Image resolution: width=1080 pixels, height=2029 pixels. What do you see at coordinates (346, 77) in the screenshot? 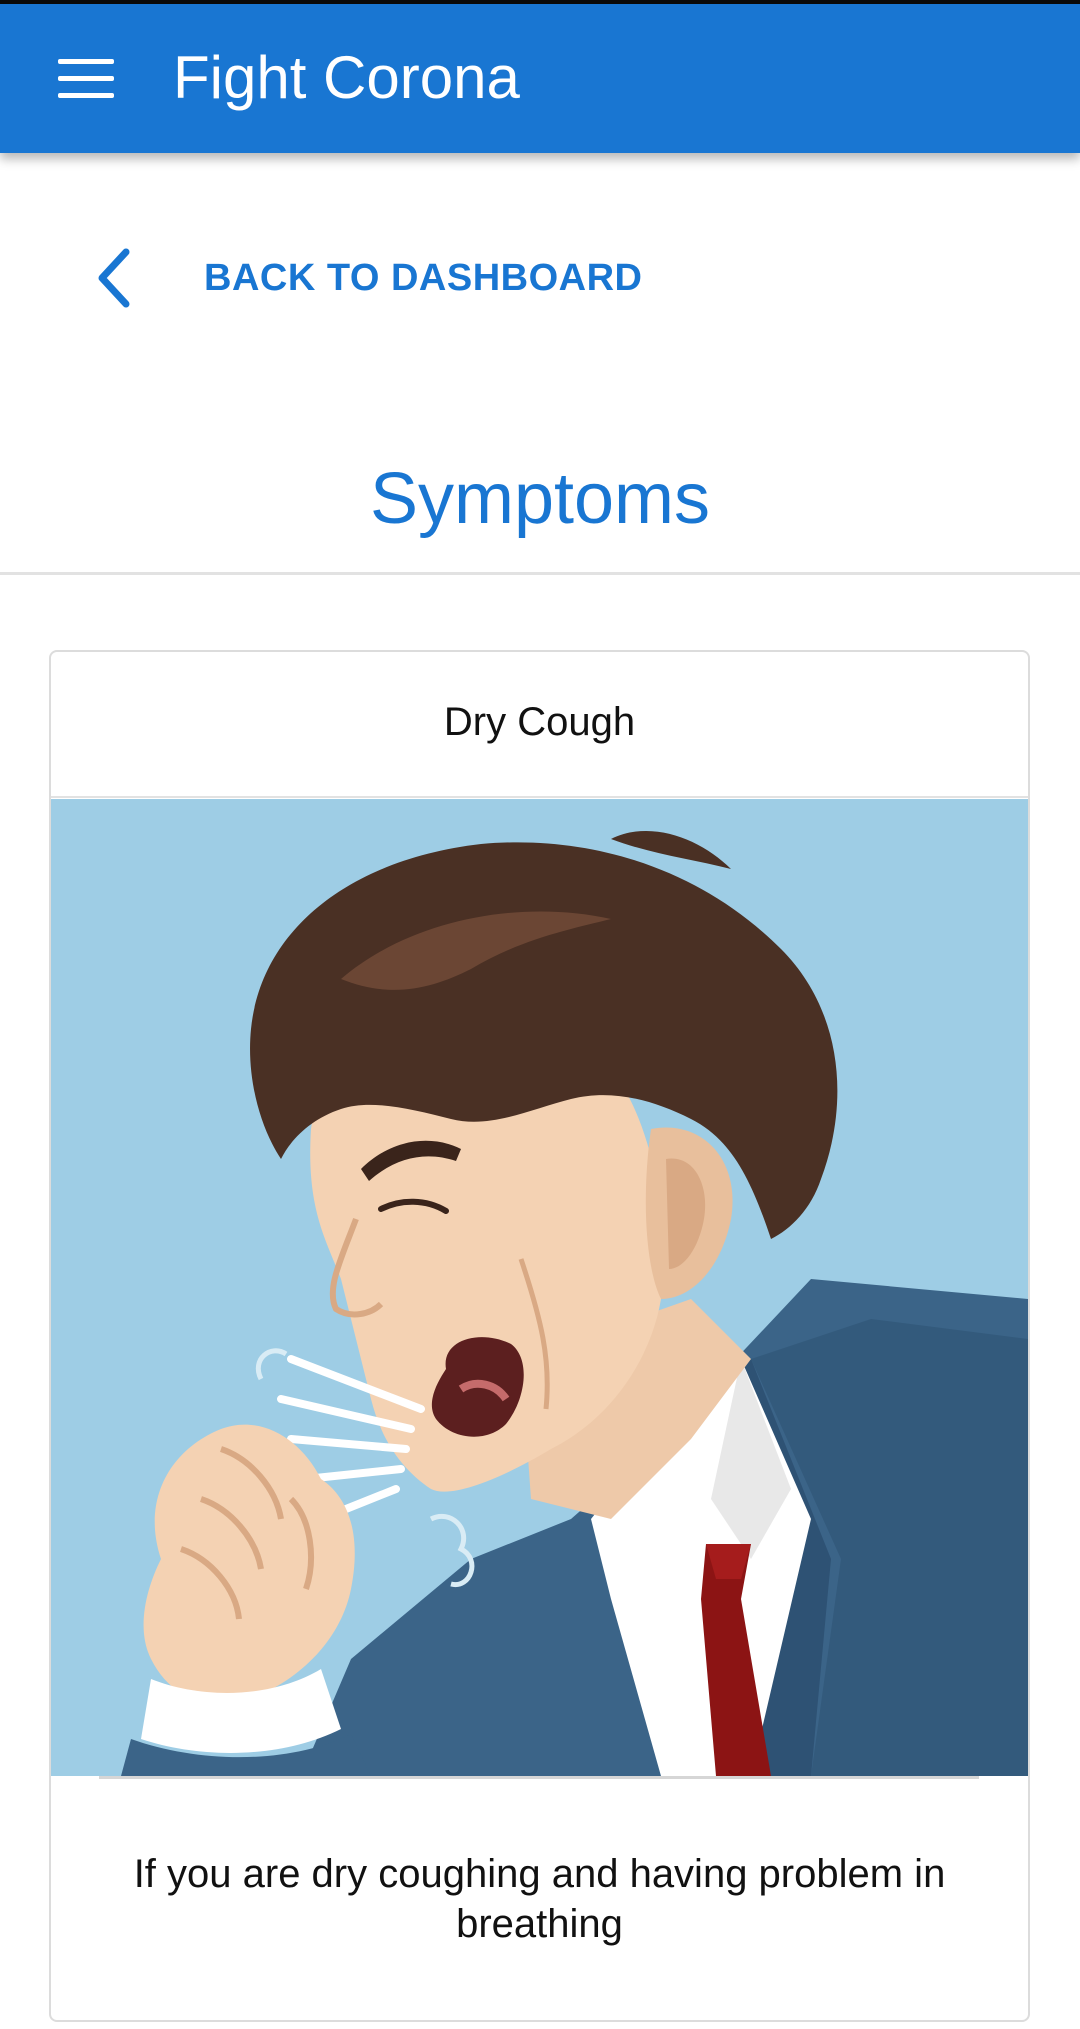
I see `app-title: Fight Corona` at bounding box center [346, 77].